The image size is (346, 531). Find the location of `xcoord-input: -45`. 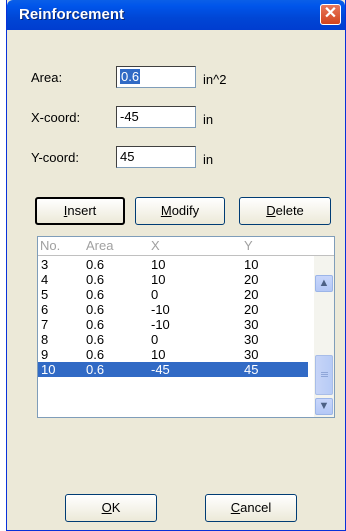

xcoord-input: -45 is located at coordinates (156, 117).